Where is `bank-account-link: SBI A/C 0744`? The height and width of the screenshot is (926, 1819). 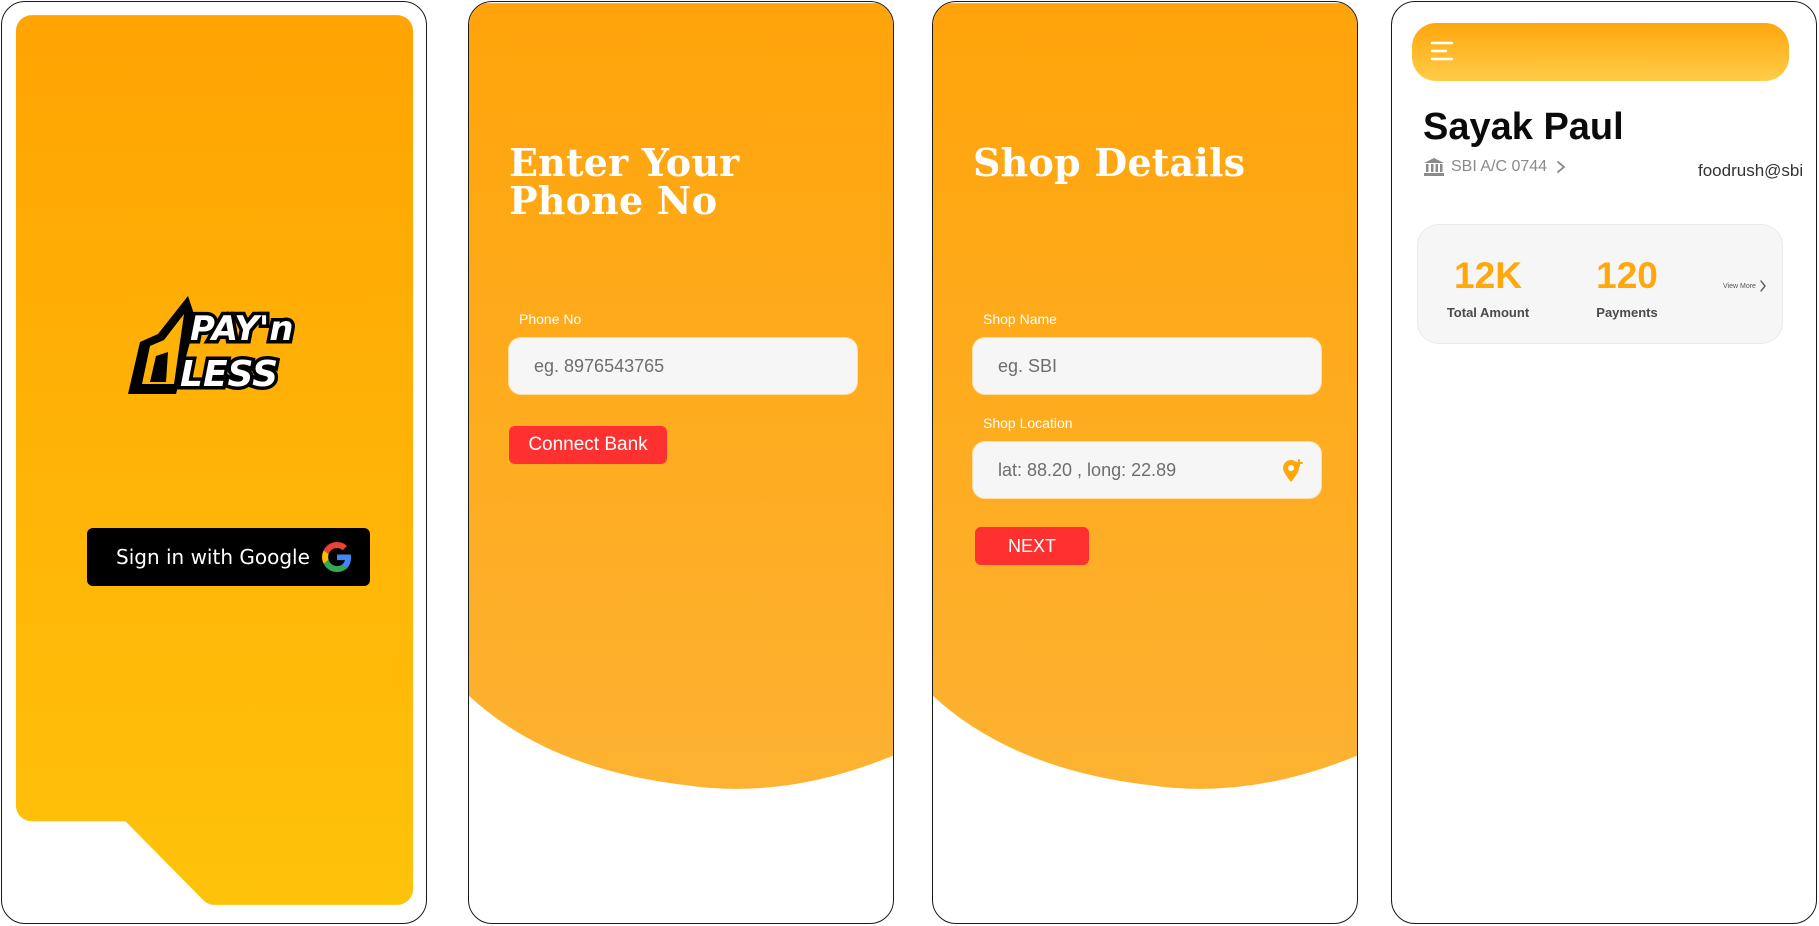
bank-account-link: SBI A/C 0744 is located at coordinates (1495, 167).